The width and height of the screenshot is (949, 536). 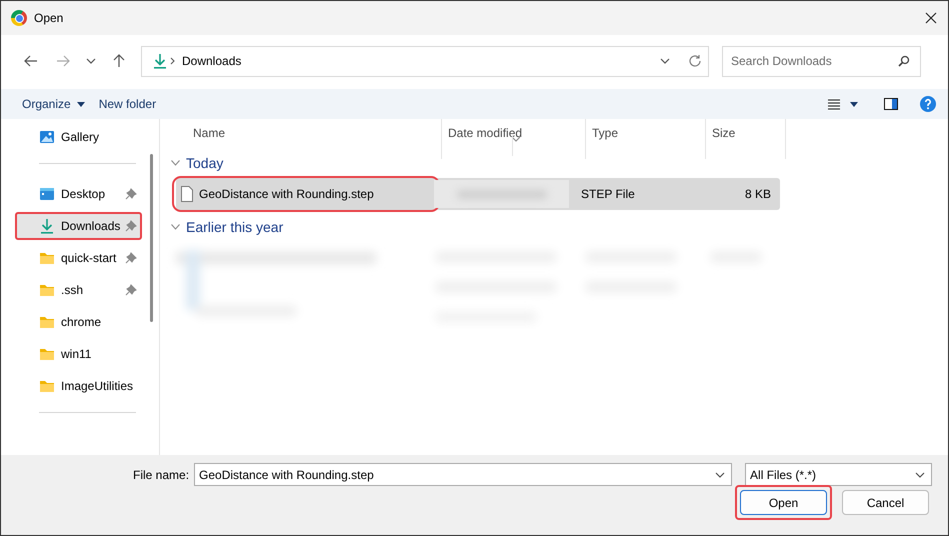 What do you see at coordinates (904, 61) in the screenshot?
I see `search-icon` at bounding box center [904, 61].